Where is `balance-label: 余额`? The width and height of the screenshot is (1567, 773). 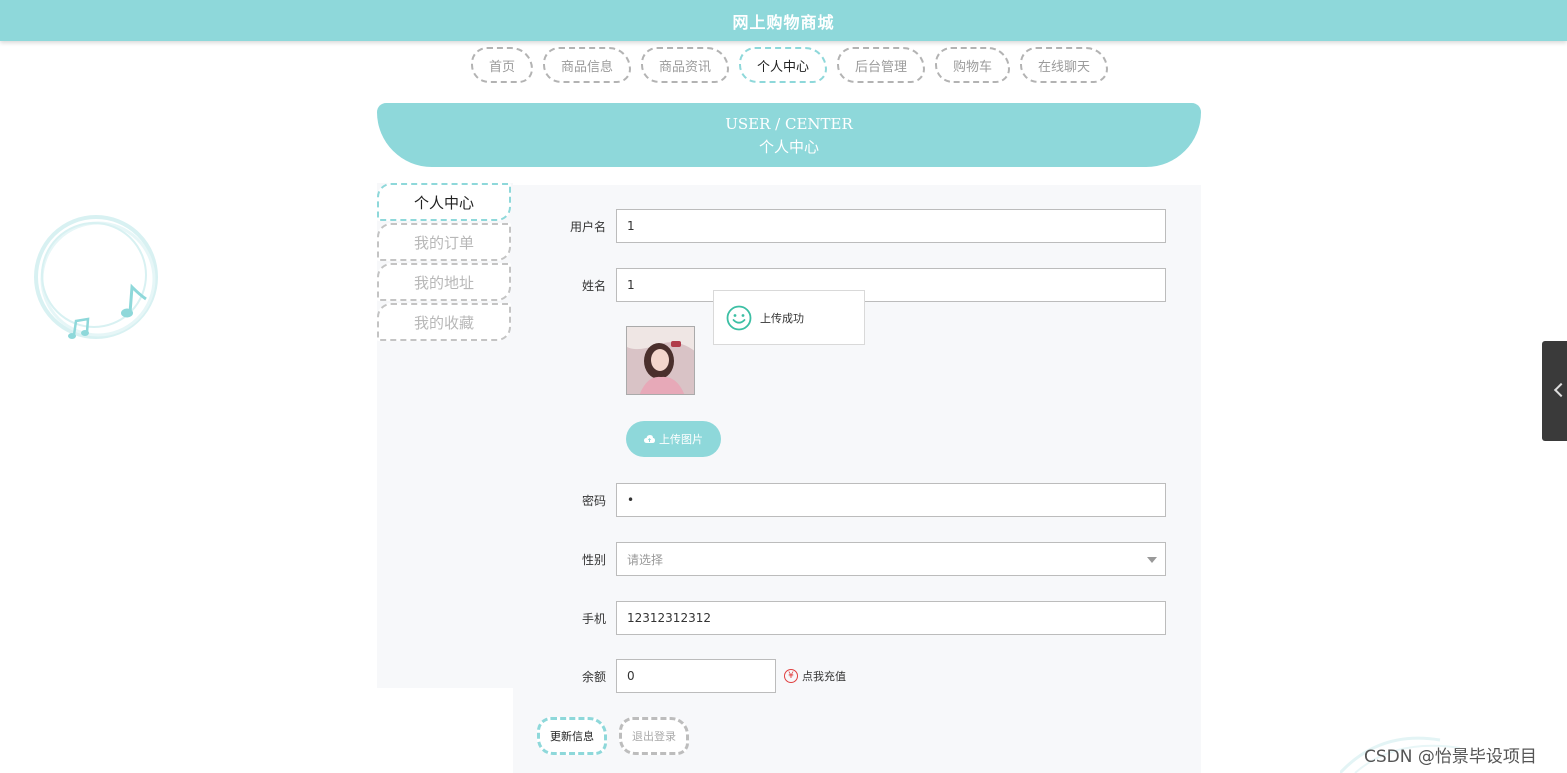
balance-label: 余额 is located at coordinates (593, 676).